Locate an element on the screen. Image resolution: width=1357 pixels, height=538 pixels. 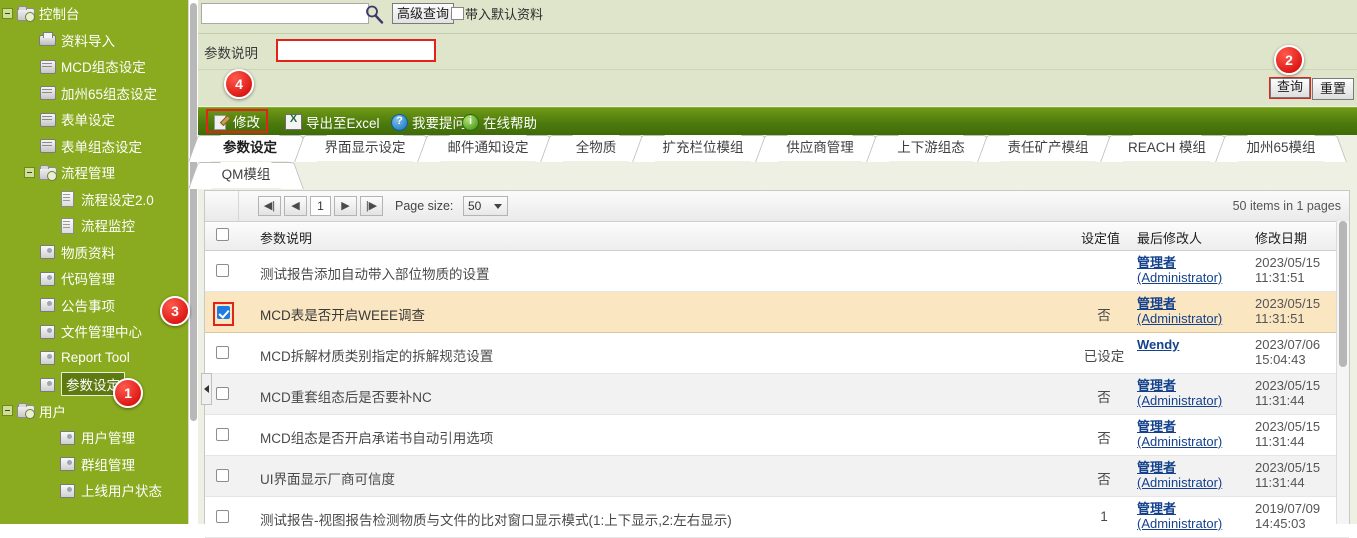
sidebar-item-data-import: 资料导入 is located at coordinates (94, 40).